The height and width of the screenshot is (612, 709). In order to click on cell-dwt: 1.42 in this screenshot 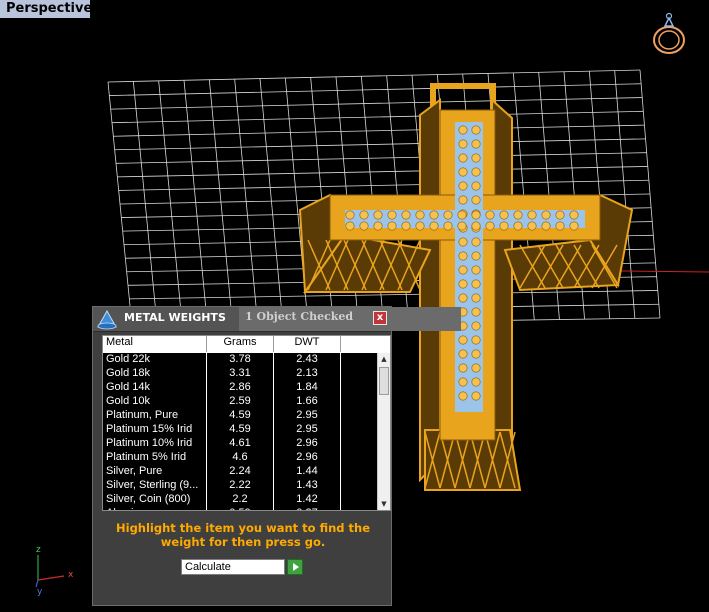, I will do `click(307, 500)`.